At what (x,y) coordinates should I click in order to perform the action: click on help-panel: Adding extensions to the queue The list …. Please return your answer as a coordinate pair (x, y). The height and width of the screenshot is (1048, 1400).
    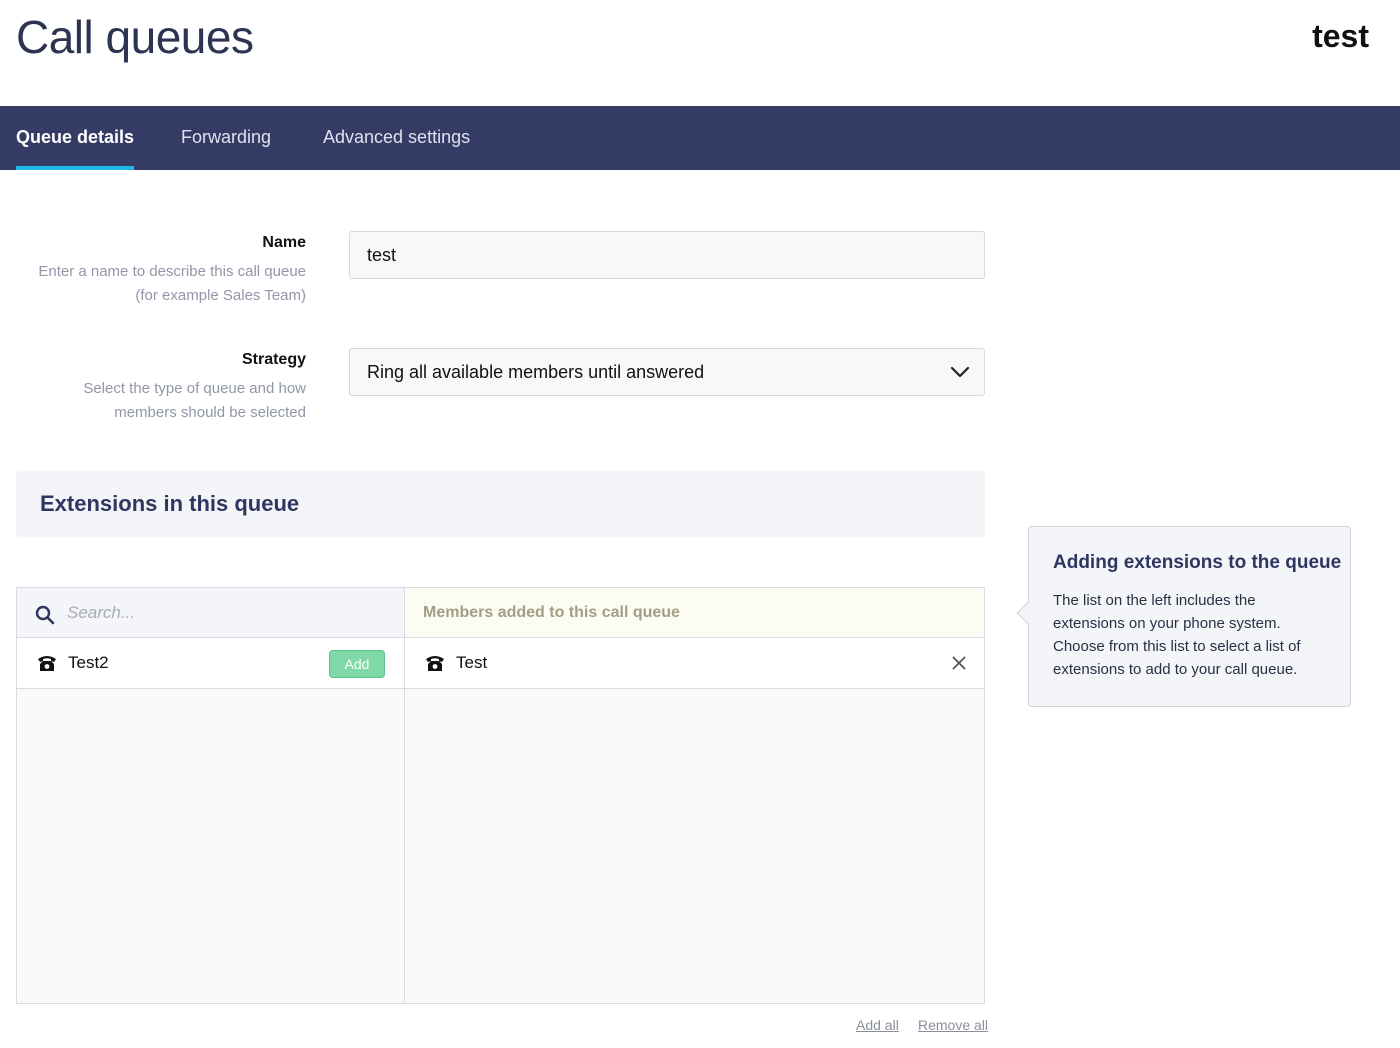
    Looking at the image, I should click on (1183, 616).